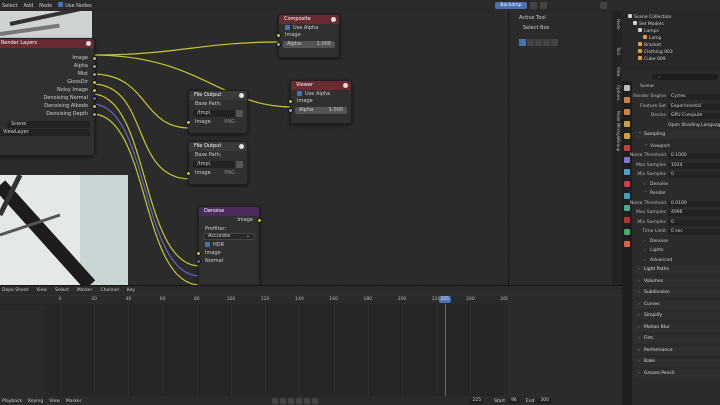 The height and width of the screenshot is (405, 720). What do you see at coordinates (315, 401) in the screenshot?
I see `jump-end-icon` at bounding box center [315, 401].